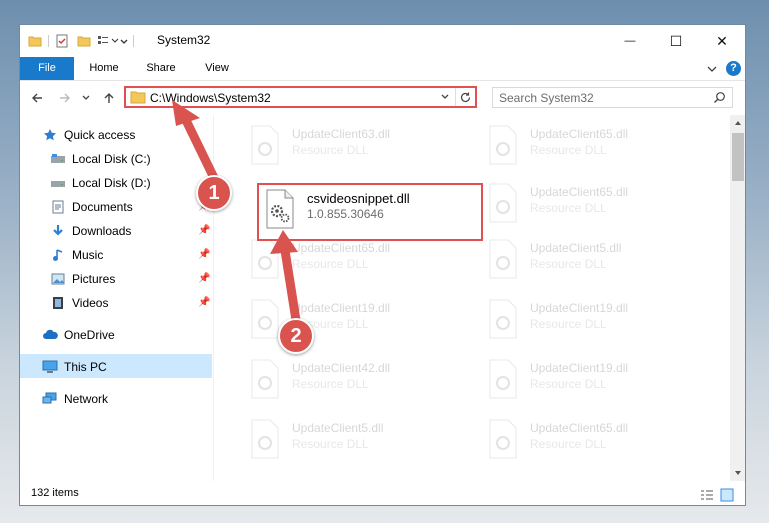  What do you see at coordinates (296, 336) in the screenshot?
I see `step-2-badge: 2` at bounding box center [296, 336].